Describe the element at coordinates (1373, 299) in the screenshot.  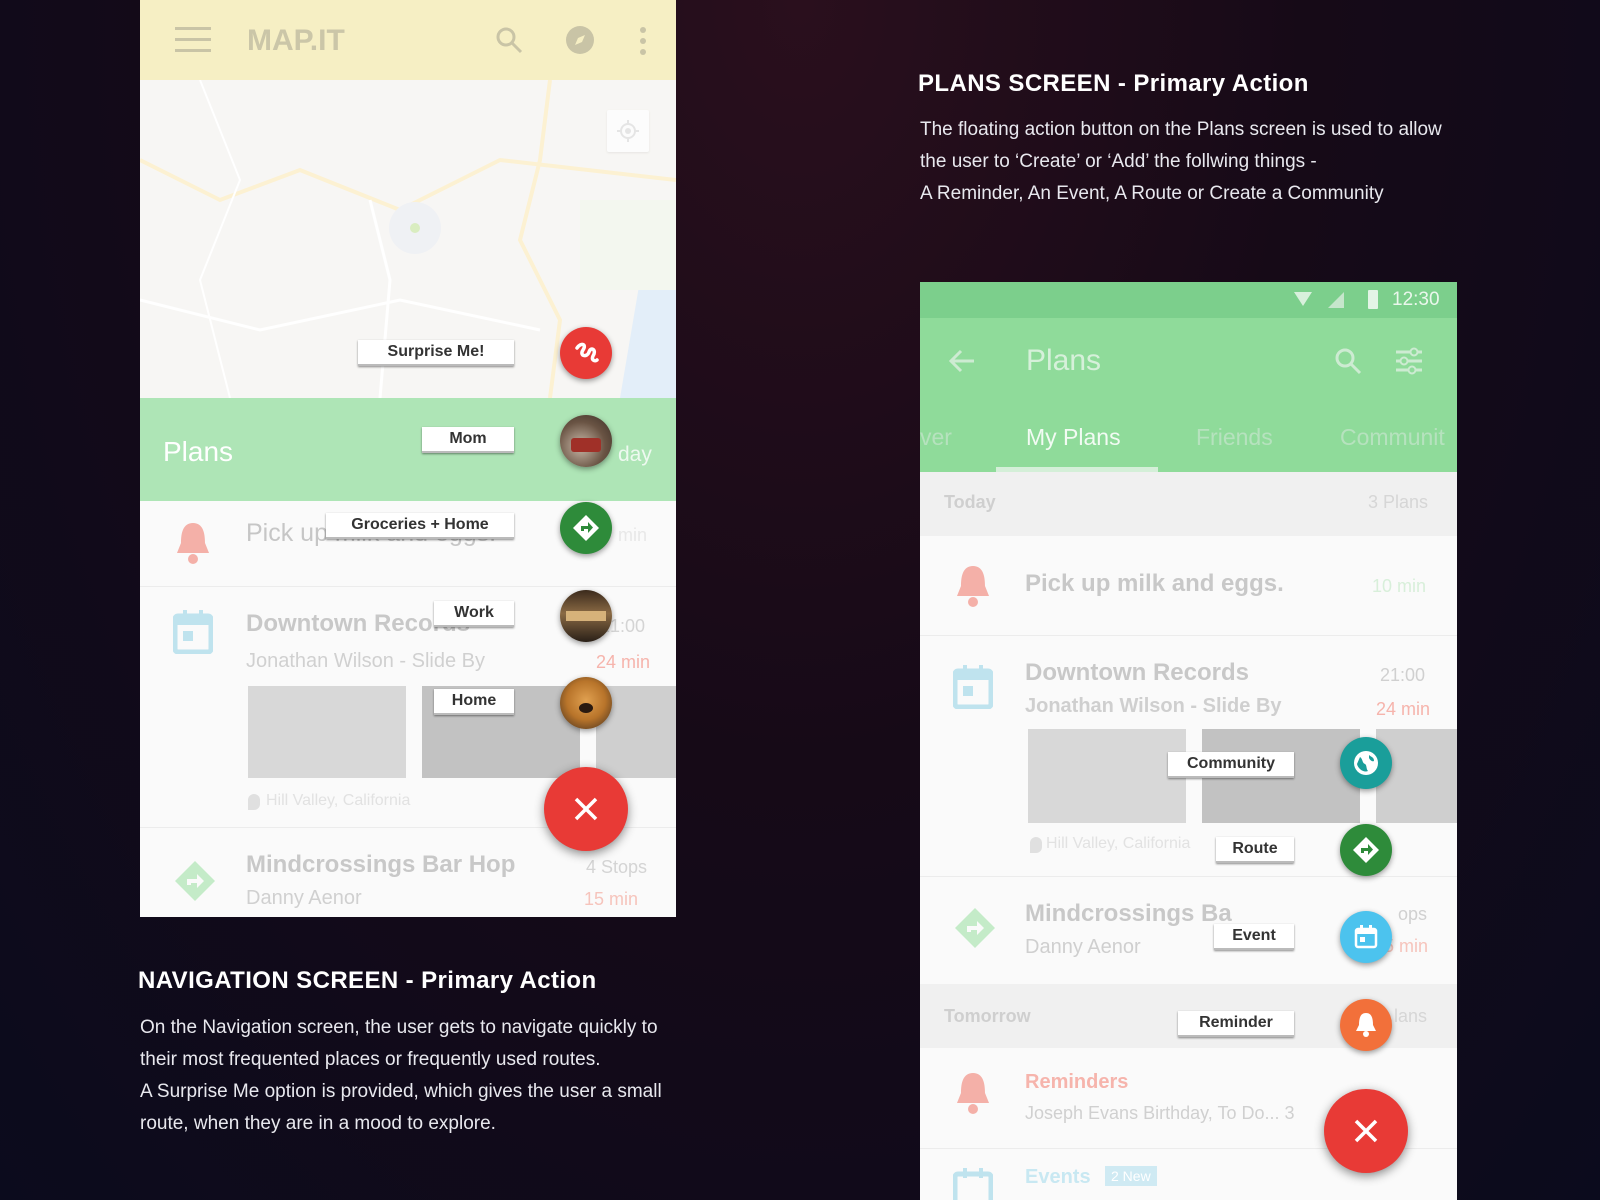
I see `battery-icon` at that location.